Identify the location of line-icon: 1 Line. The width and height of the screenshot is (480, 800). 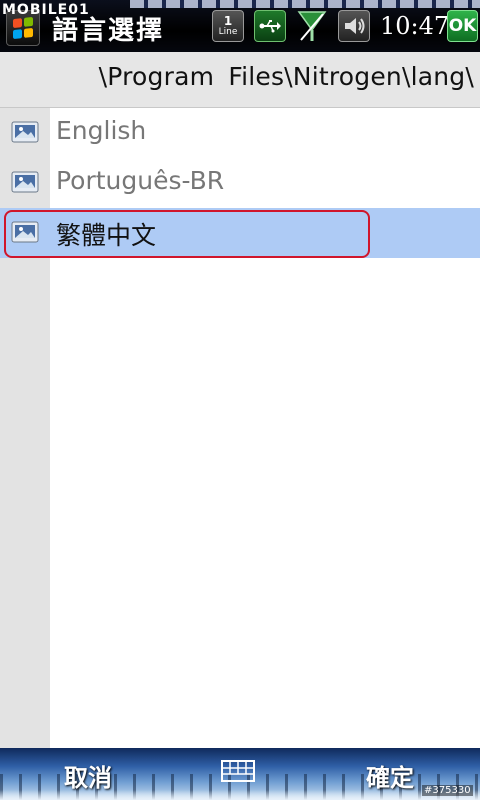
(228, 26).